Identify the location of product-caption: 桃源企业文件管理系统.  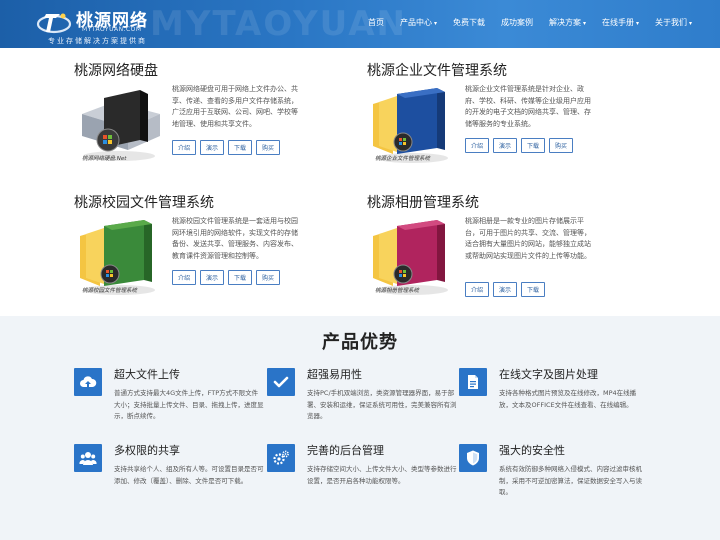
(403, 159).